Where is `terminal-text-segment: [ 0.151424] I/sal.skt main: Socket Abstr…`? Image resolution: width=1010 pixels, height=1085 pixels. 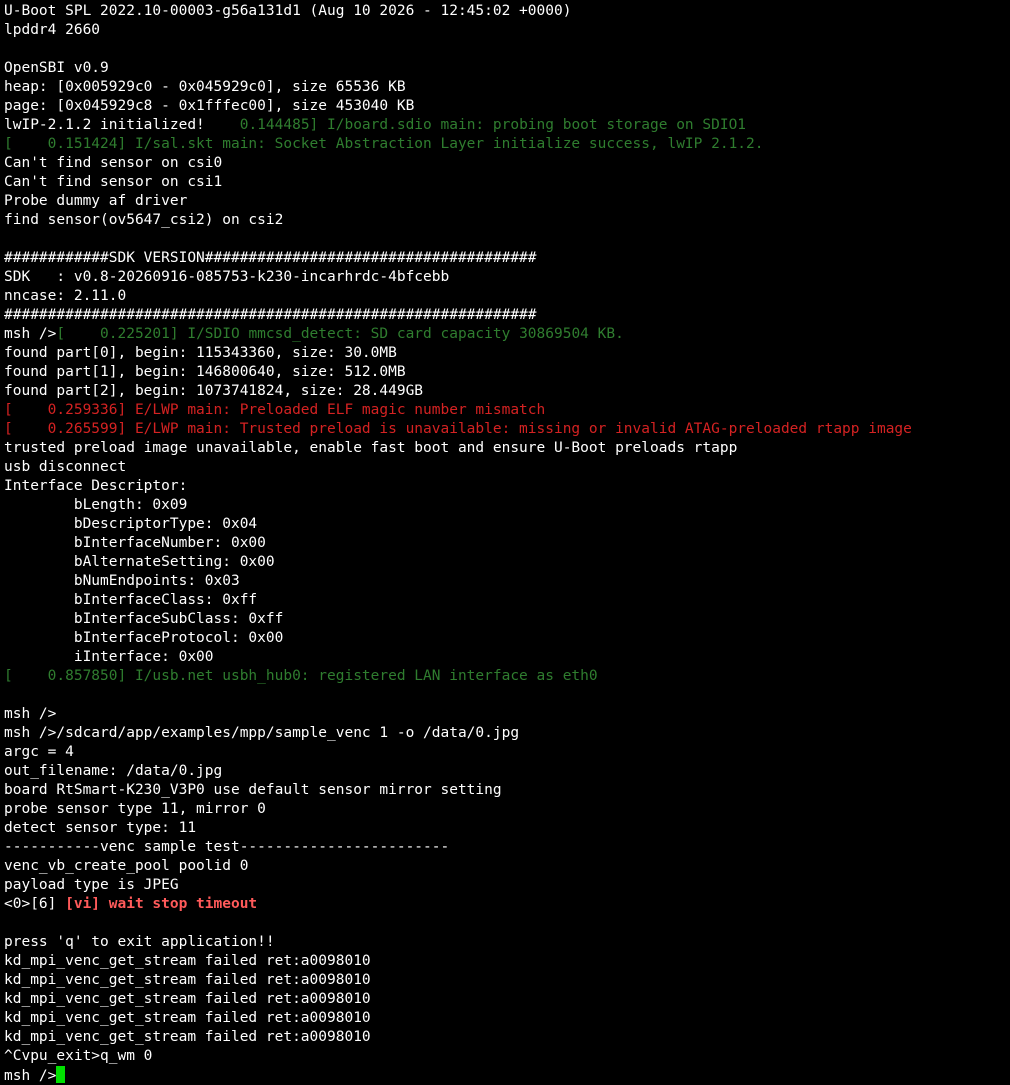 terminal-text-segment: [ 0.151424] I/sal.skt main: Socket Abstr… is located at coordinates (384, 144).